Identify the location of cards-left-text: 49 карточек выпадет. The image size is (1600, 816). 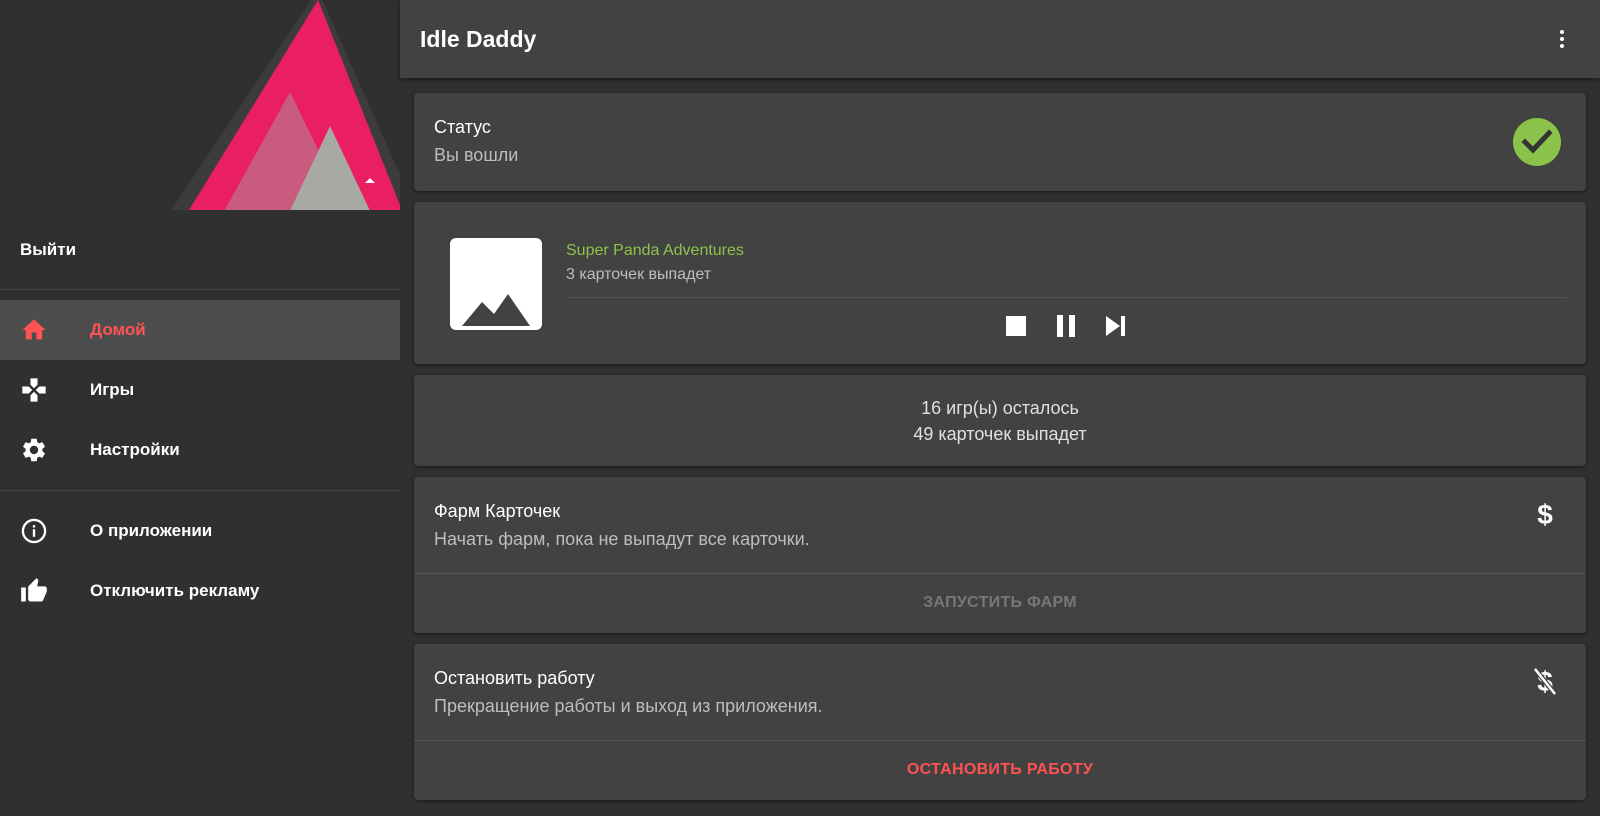
(1000, 433).